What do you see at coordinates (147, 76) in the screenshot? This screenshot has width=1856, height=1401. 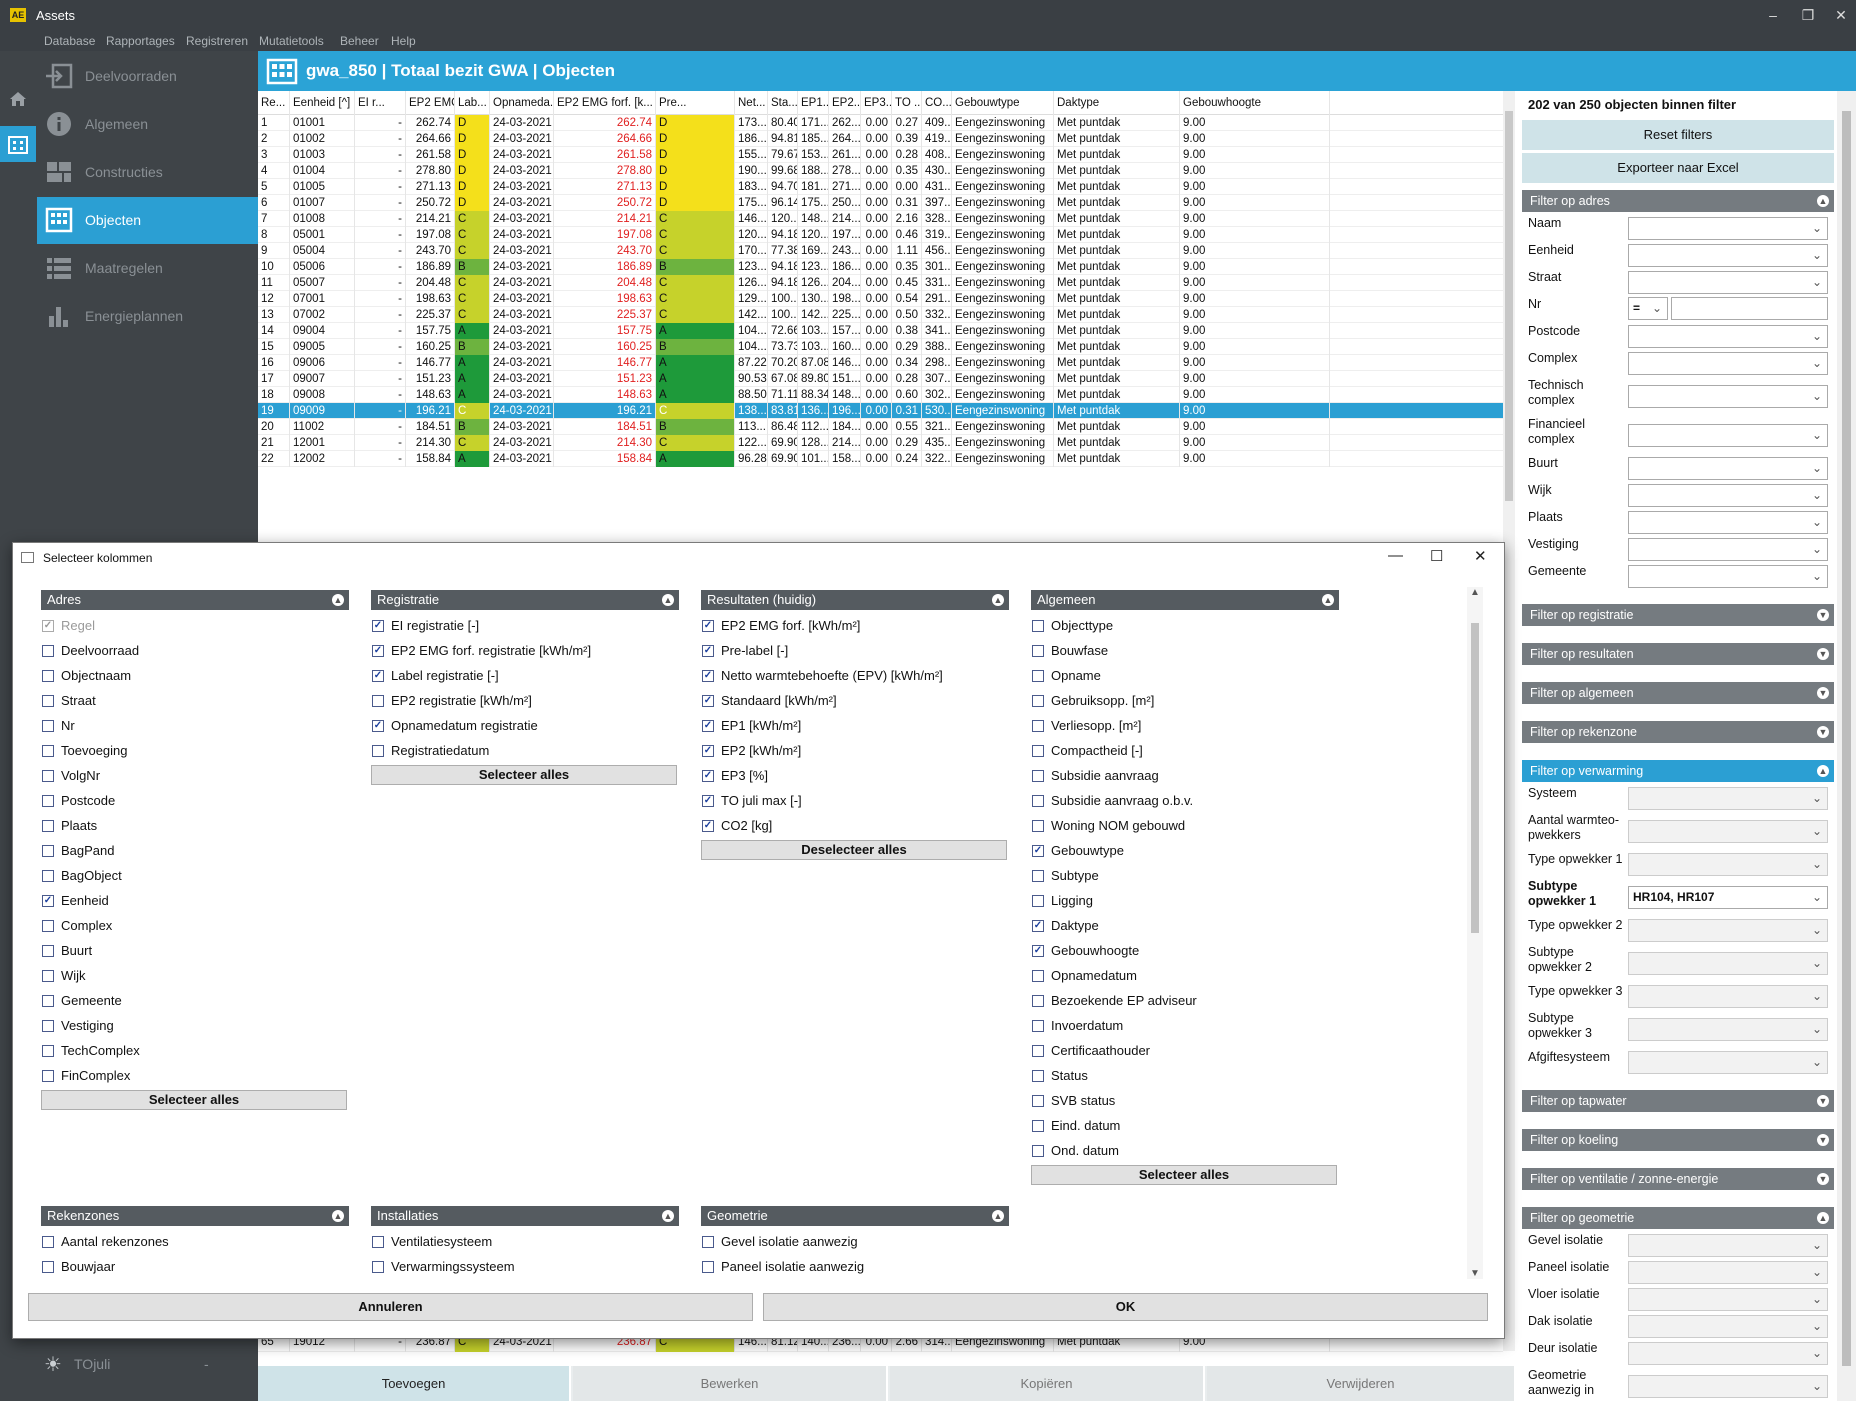 I see `nav-item-deelvoorraden: Deelvoorraden` at bounding box center [147, 76].